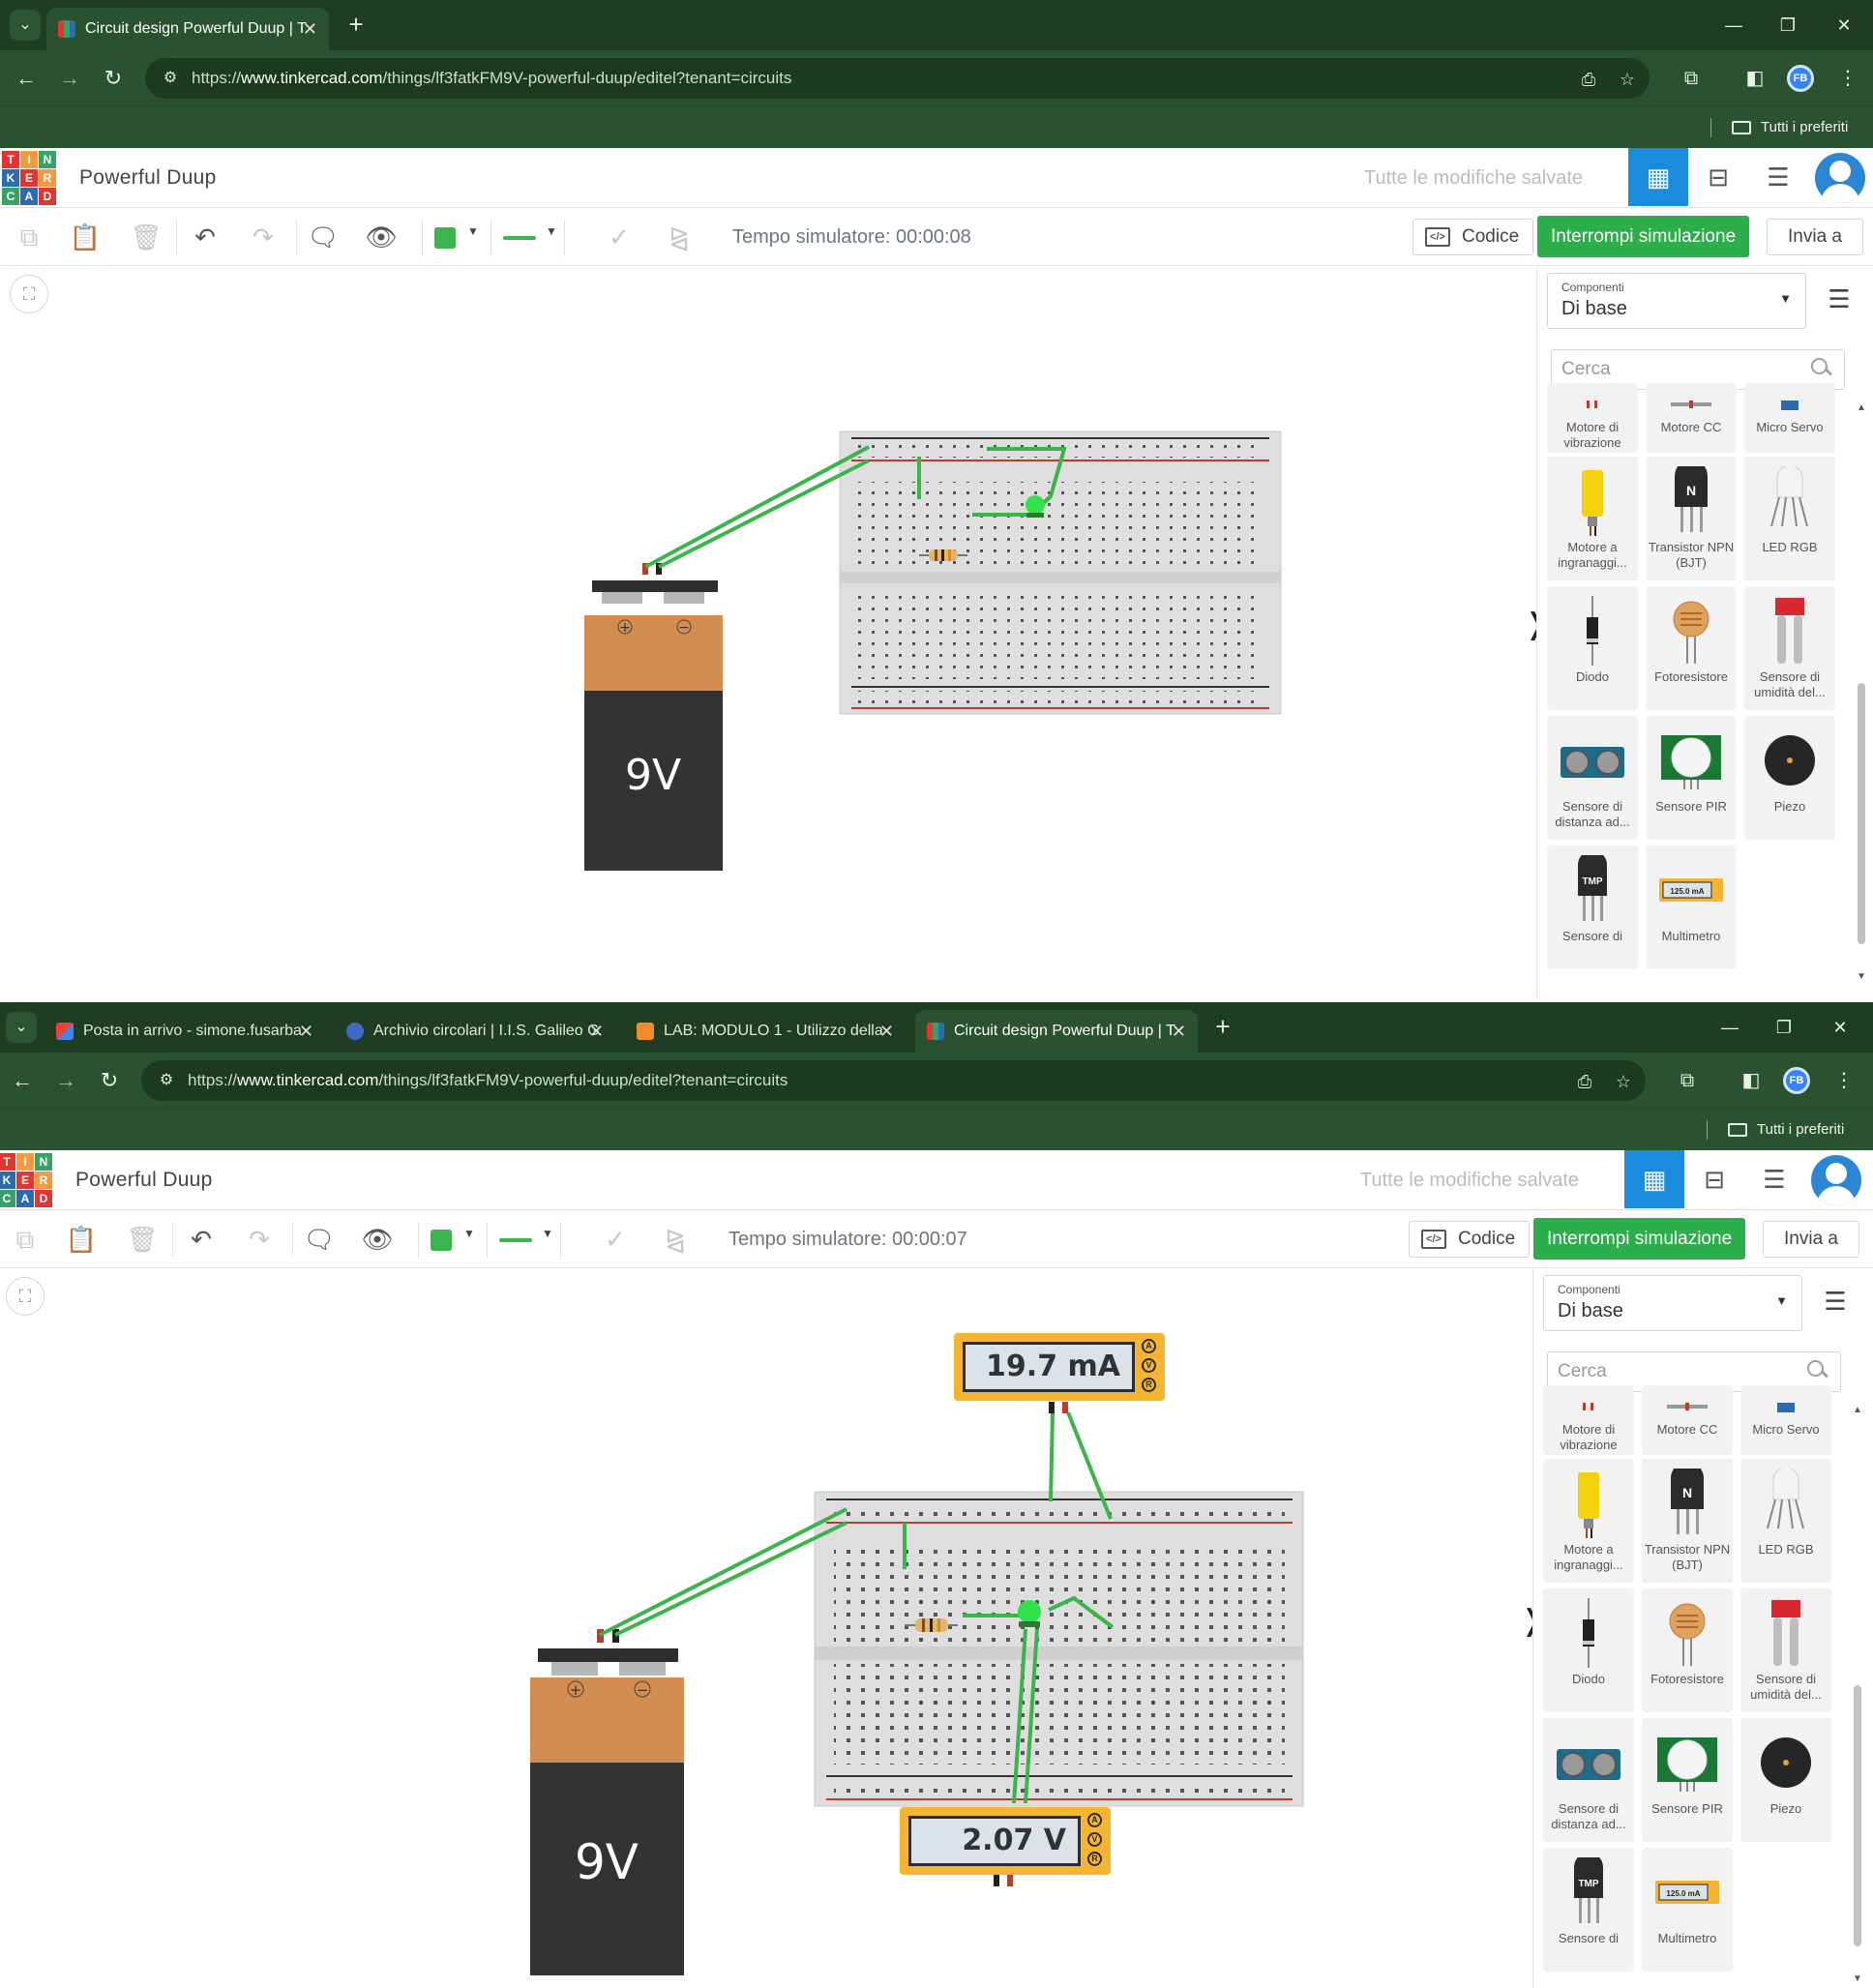  I want to click on panel-collapse-icon: ❭, so click(1530, 625).